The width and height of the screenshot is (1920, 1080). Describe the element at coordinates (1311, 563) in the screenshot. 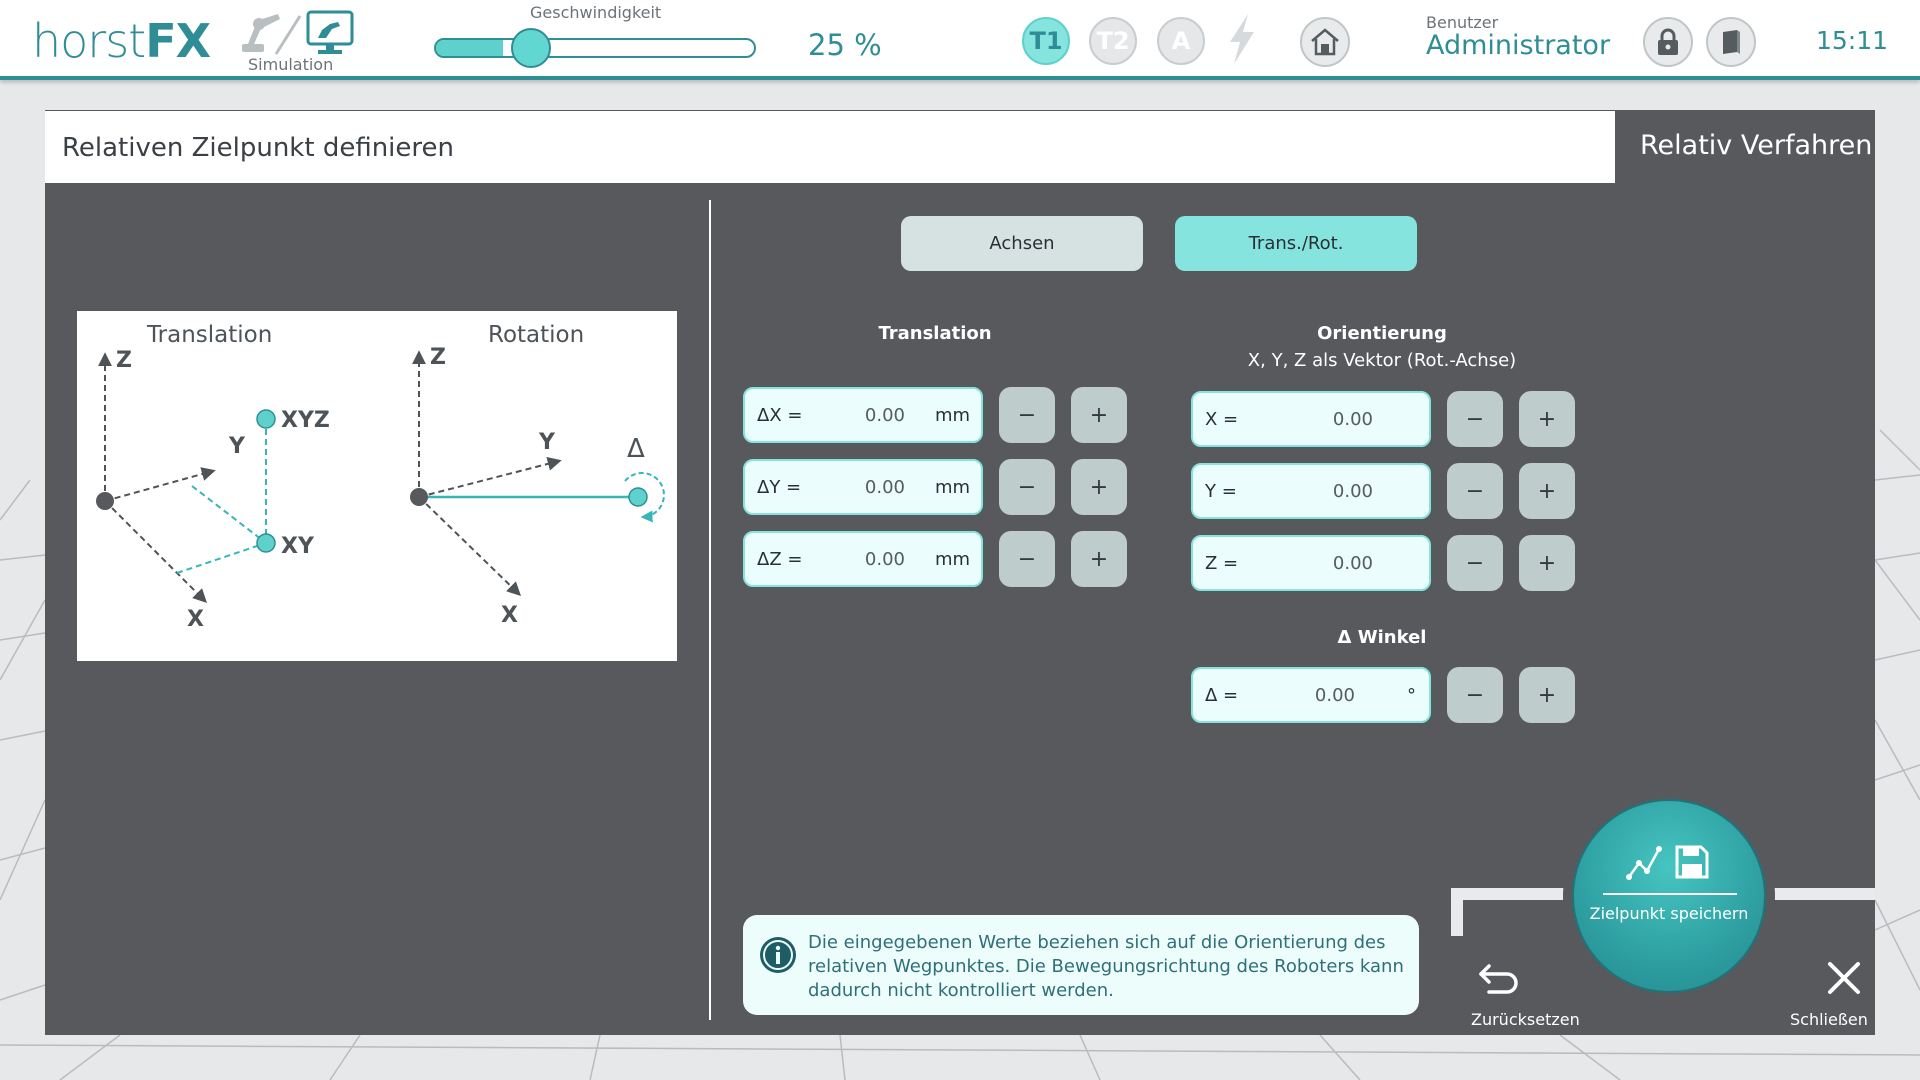

I see `orientation-z-field: Z = 0.00` at that location.